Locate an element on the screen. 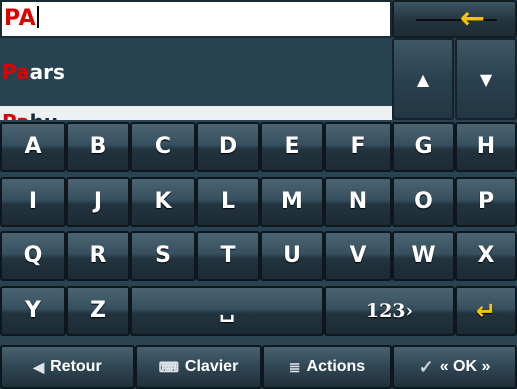 The height and width of the screenshot is (389, 517). key-y: Y is located at coordinates (33, 311).